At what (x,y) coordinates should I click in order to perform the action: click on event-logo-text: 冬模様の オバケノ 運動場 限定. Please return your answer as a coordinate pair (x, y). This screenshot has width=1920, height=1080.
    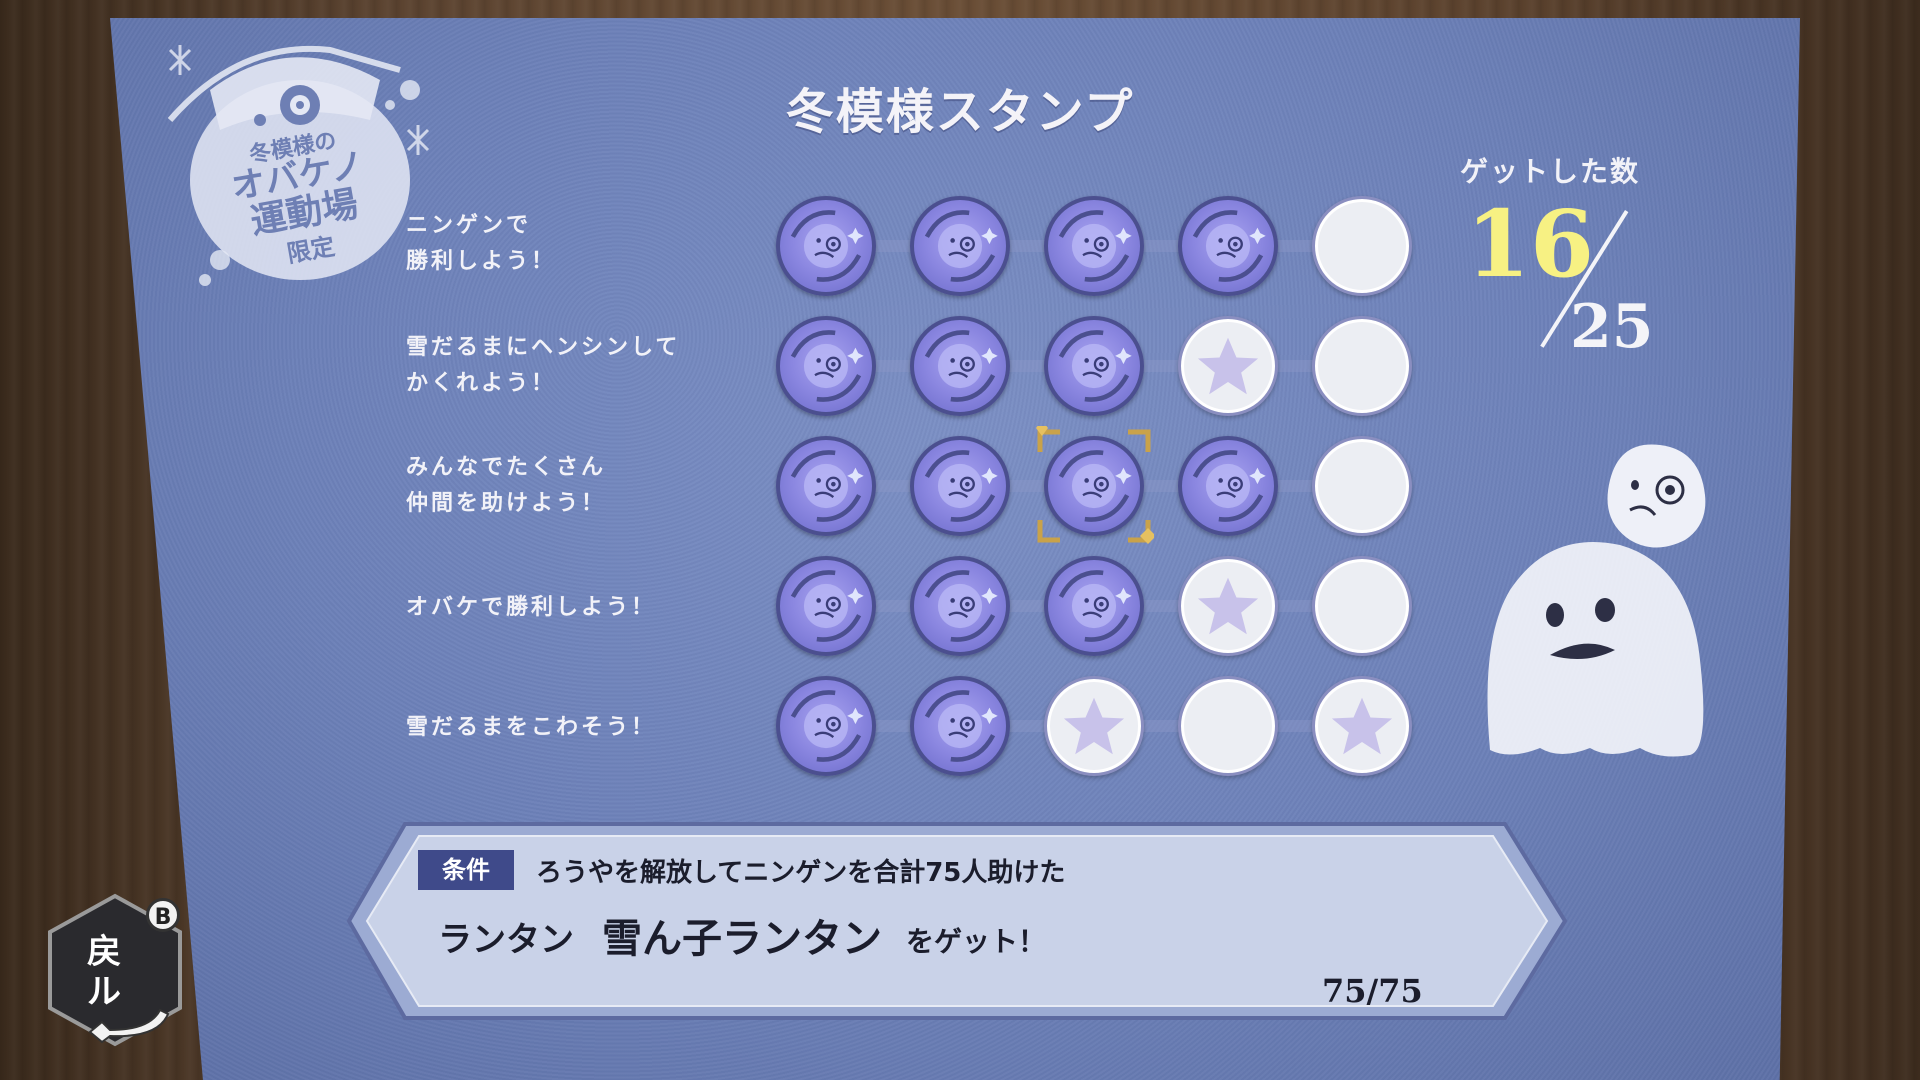
    Looking at the image, I should click on (302, 200).